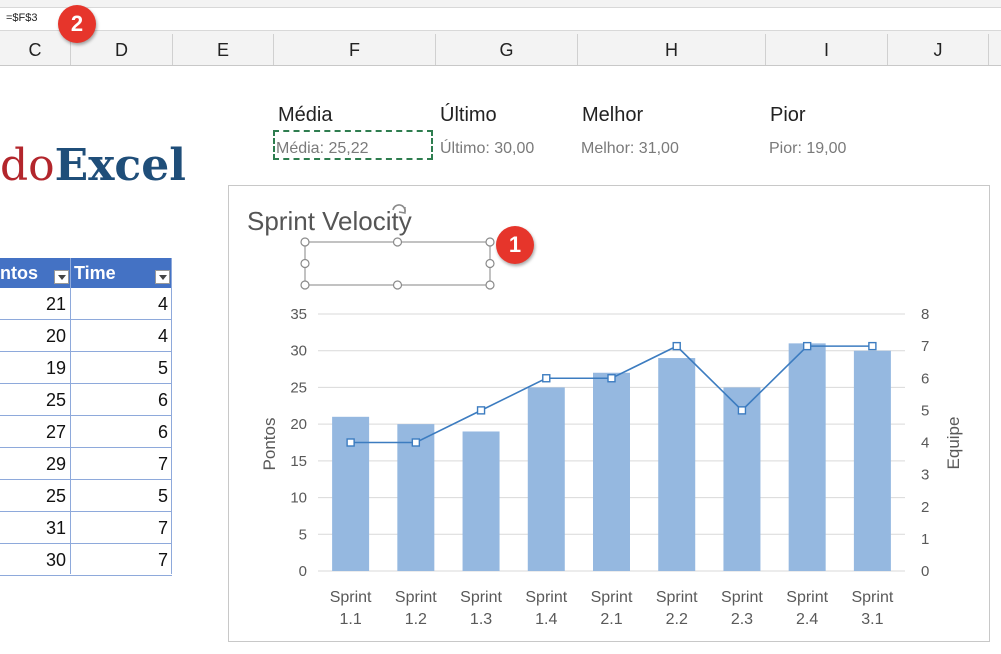 This screenshot has height=654, width=1001. I want to click on table-row: 27 6, so click(86, 432).